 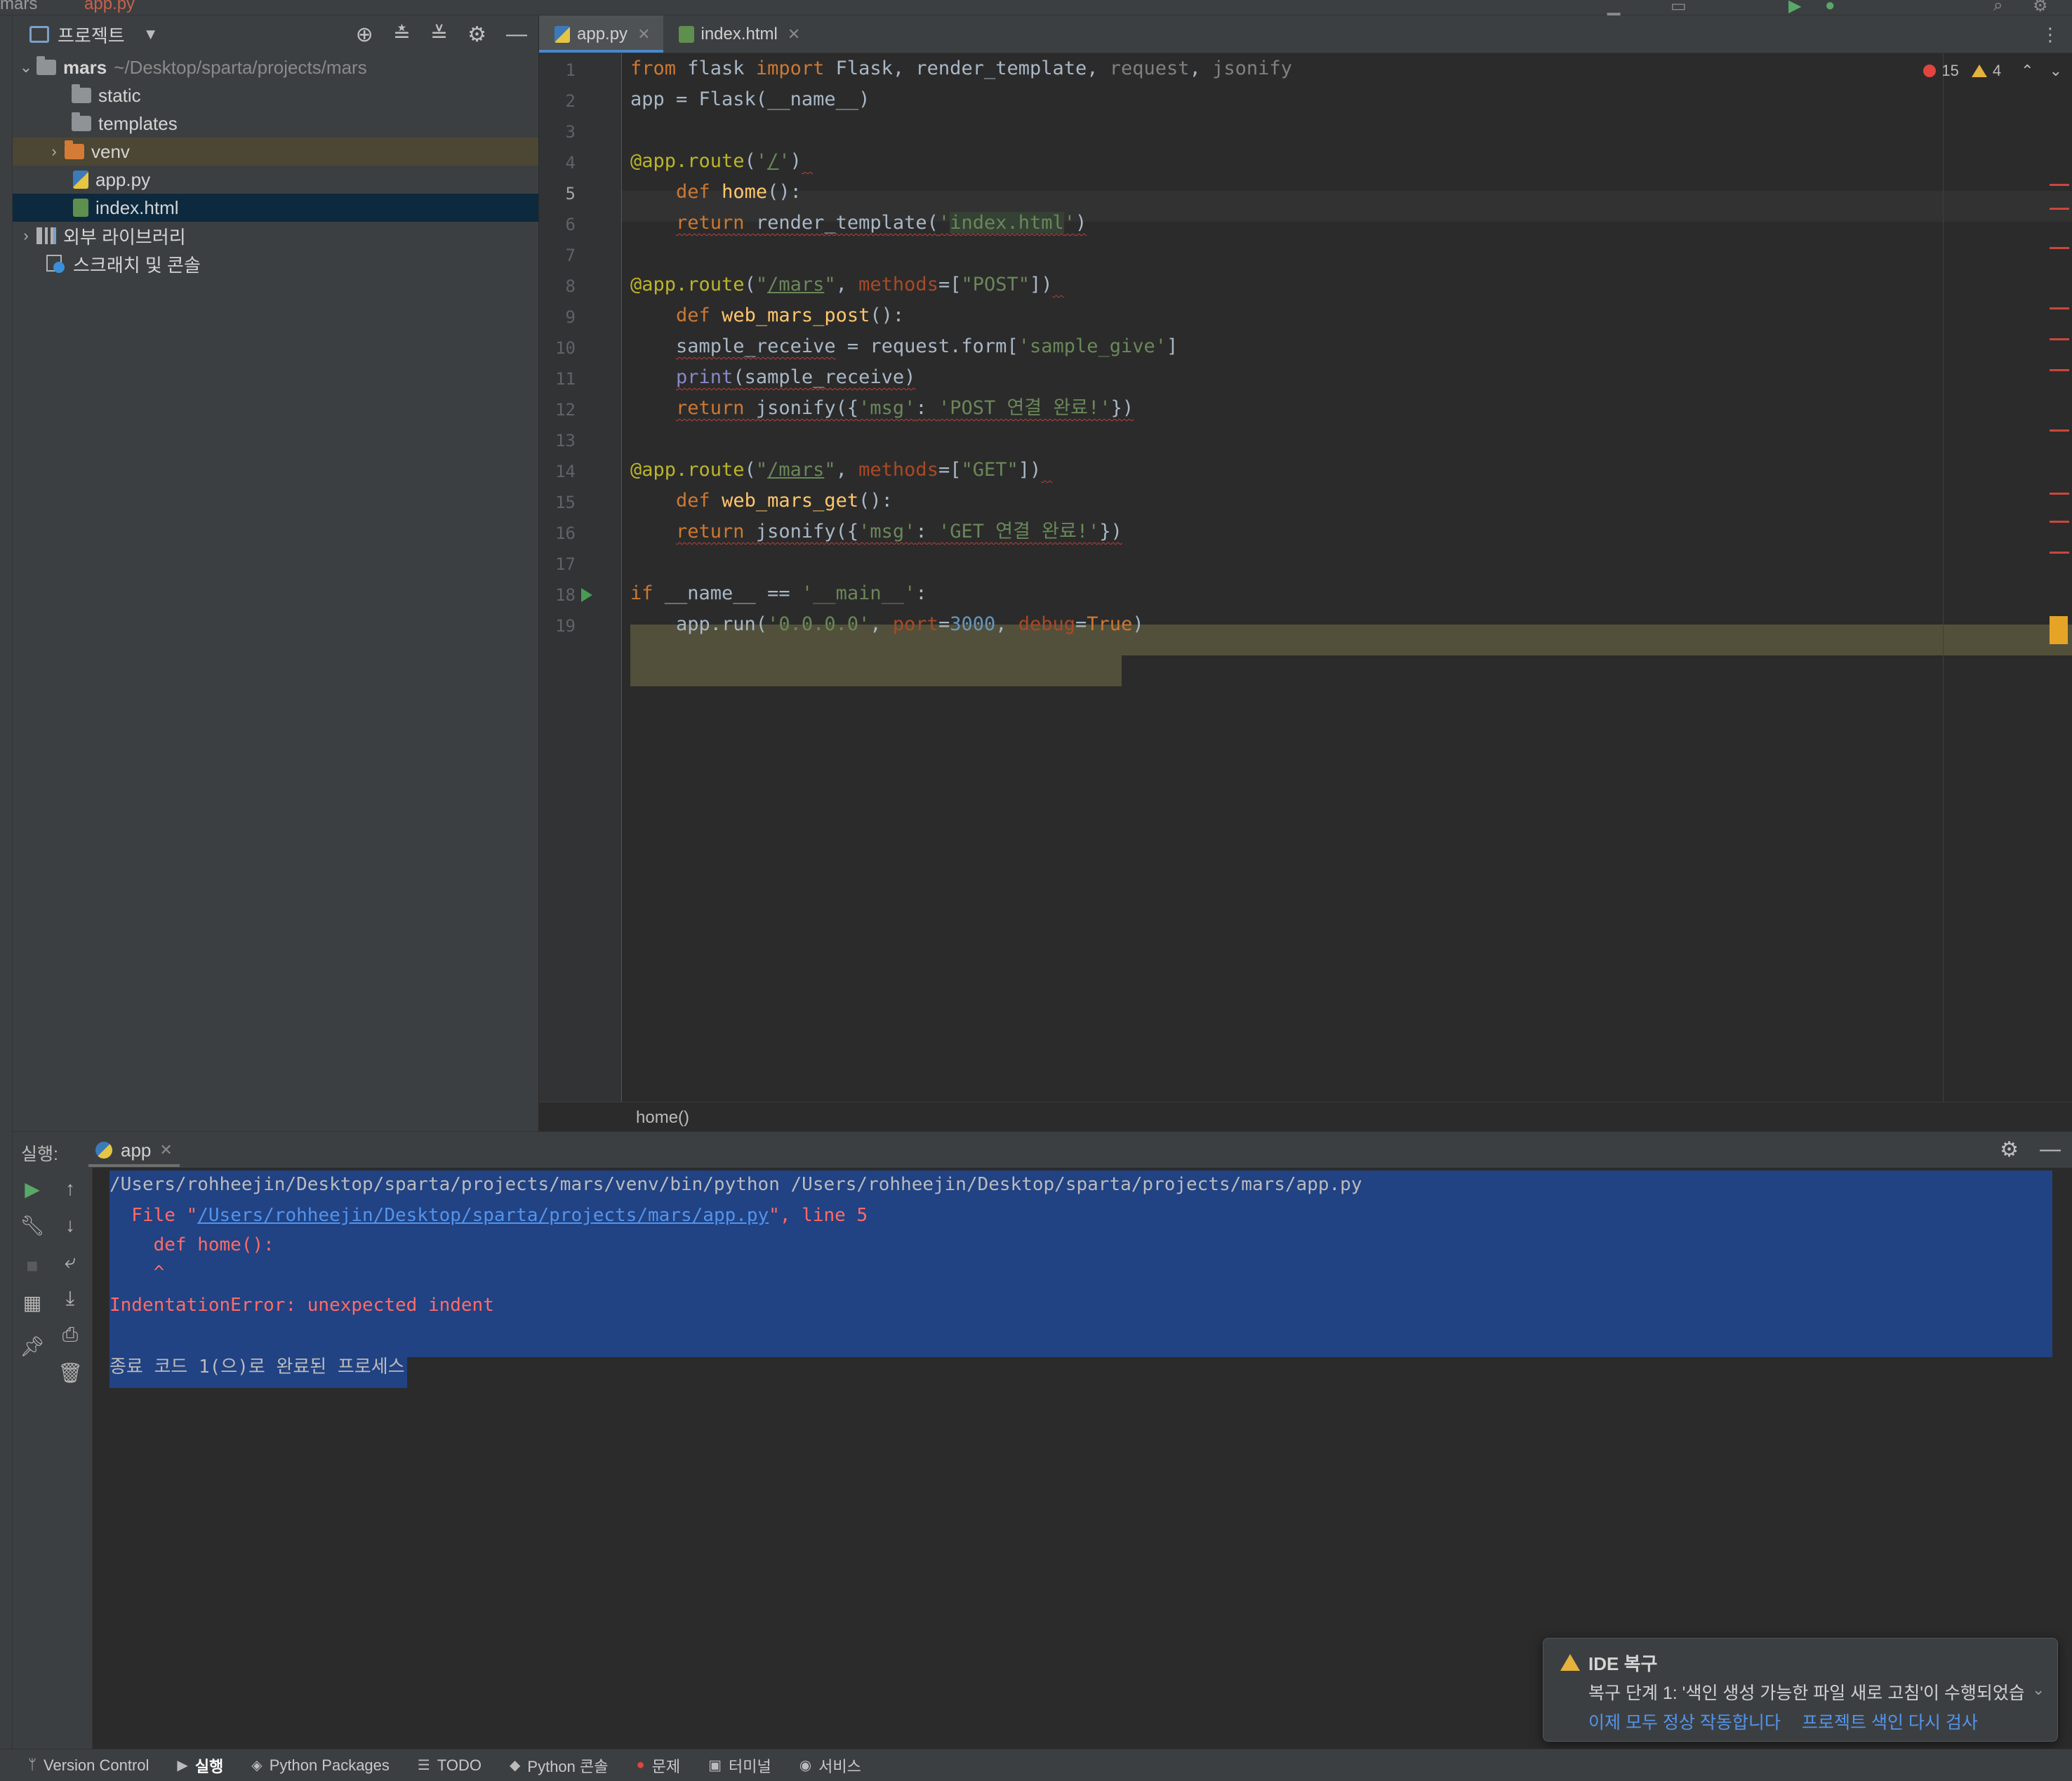 What do you see at coordinates (70, 1189) in the screenshot?
I see `arrow-up-icon: ↑` at bounding box center [70, 1189].